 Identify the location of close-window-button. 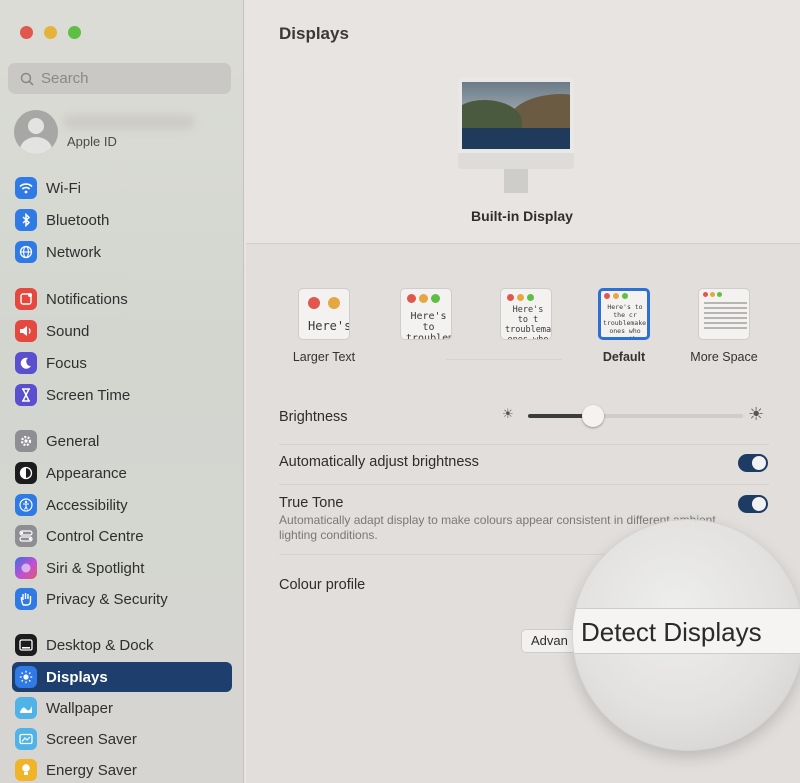
(26, 32).